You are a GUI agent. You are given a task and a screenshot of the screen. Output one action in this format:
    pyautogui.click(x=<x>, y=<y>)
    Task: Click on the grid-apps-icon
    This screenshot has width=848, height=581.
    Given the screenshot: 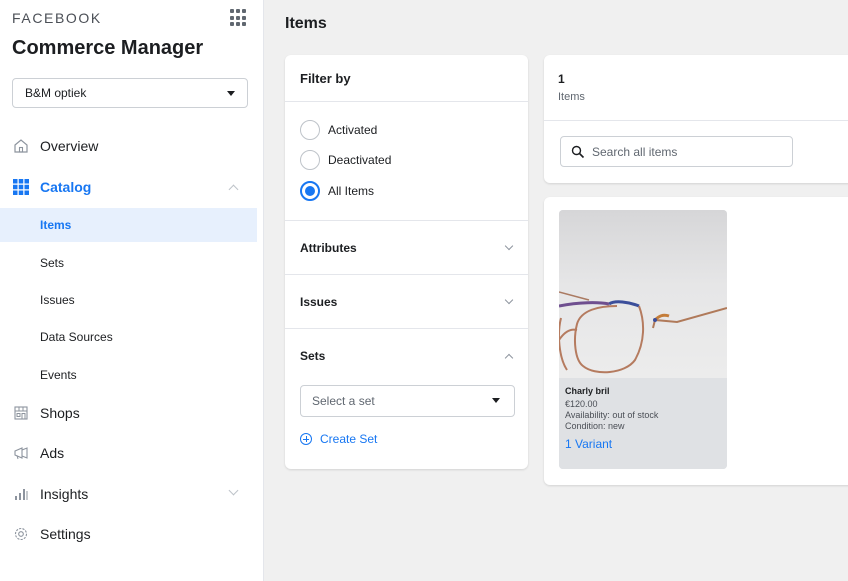 What is the action you would take?
    pyautogui.click(x=239, y=18)
    